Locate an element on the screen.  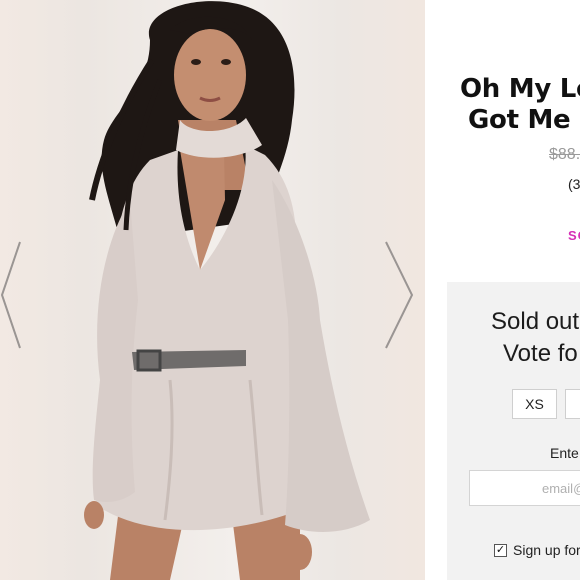
review-count-link: (3 is located at coordinates (574, 184).